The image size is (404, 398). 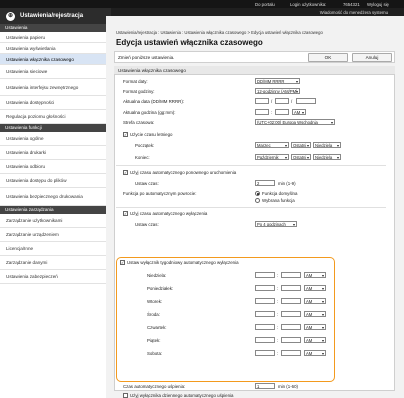 I want to click on sleep-input: 1, so click(x=265, y=386).